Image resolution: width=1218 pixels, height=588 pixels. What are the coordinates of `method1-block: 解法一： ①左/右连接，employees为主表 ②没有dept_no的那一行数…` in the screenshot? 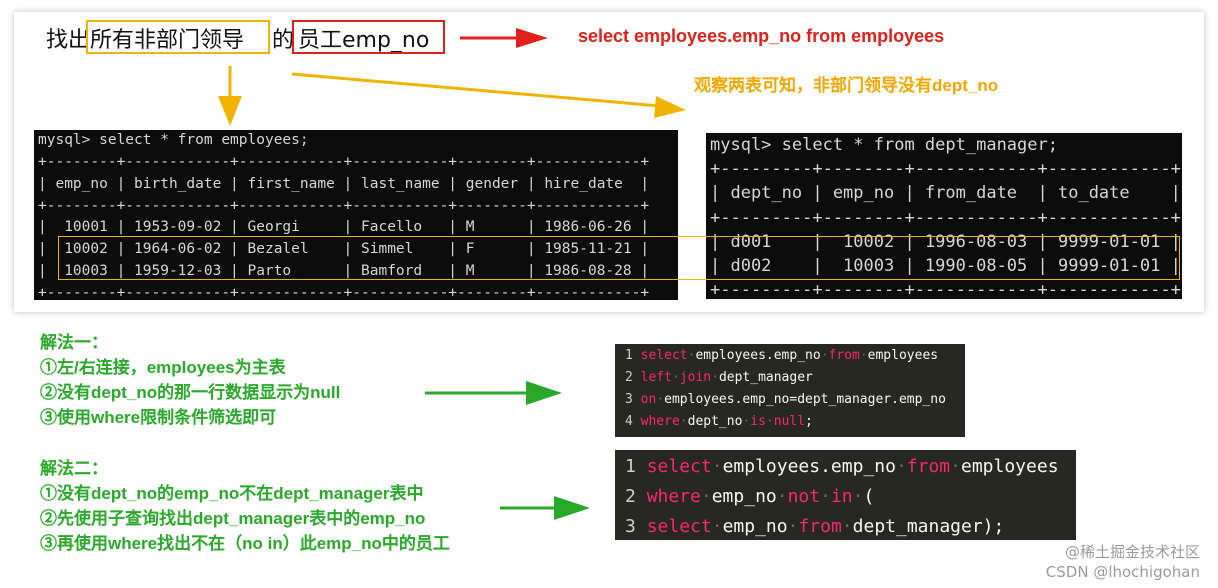 It's located at (190, 380).